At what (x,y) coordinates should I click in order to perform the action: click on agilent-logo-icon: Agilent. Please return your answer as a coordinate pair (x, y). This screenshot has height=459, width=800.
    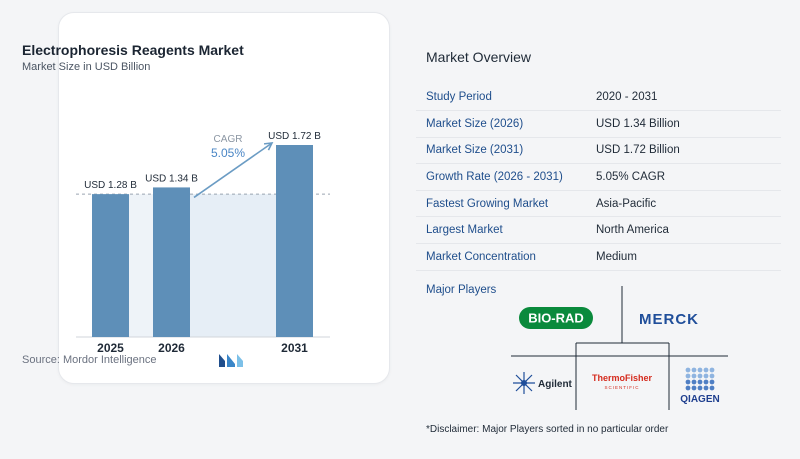
    Looking at the image, I should click on (543, 383).